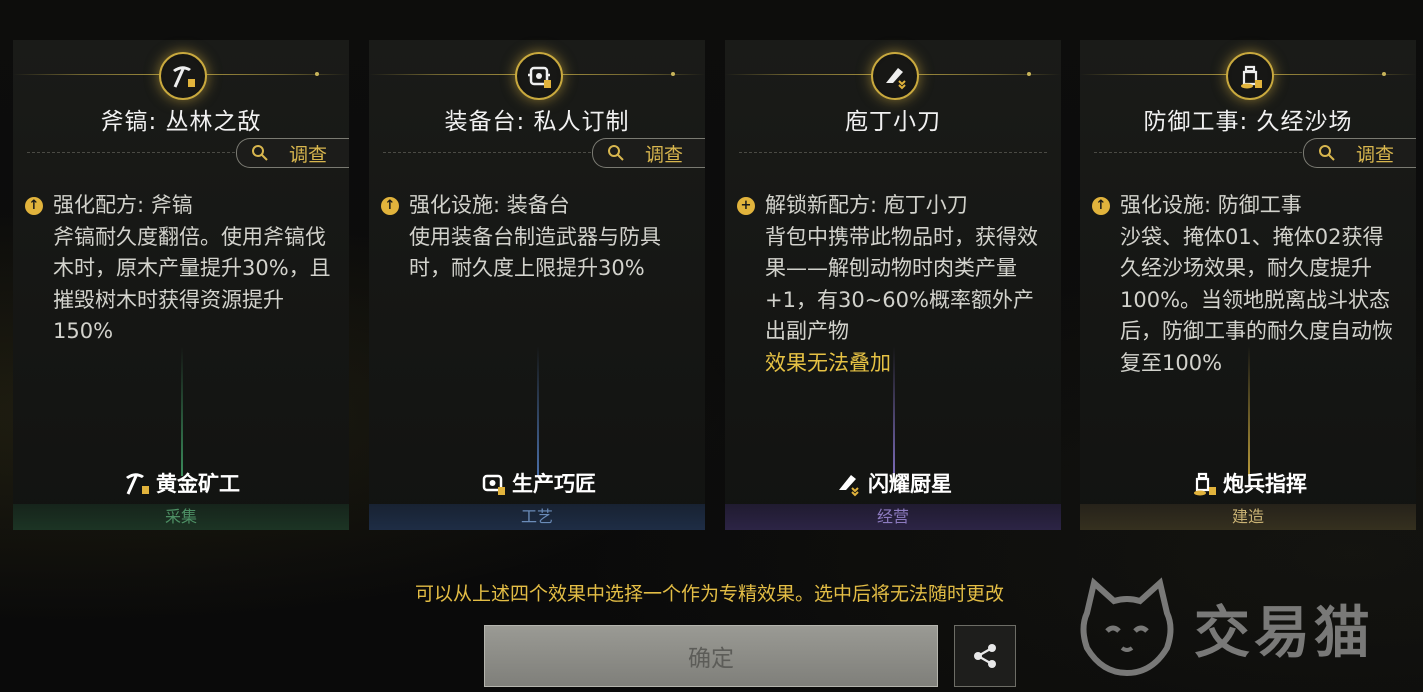 This screenshot has height=692, width=1423. I want to click on role-label: 炮兵指挥, so click(1248, 483).